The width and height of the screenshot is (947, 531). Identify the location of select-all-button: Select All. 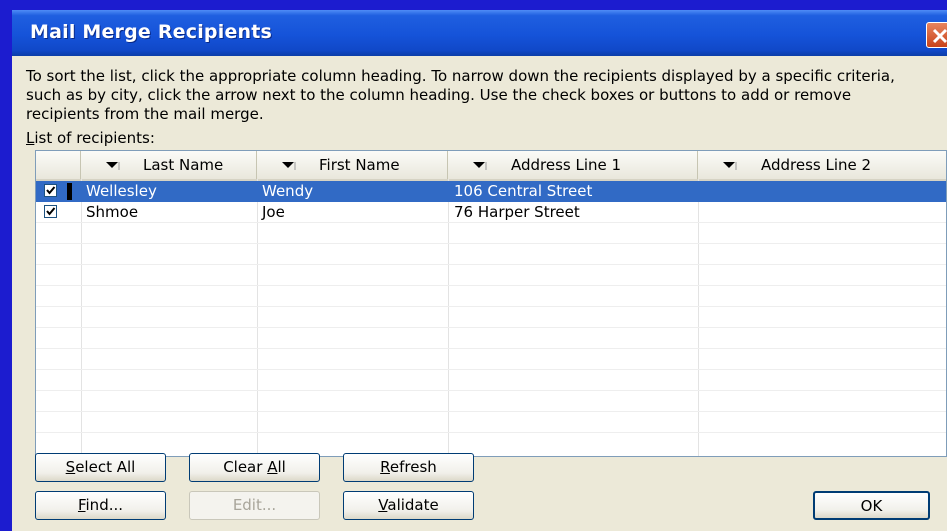
(100, 467).